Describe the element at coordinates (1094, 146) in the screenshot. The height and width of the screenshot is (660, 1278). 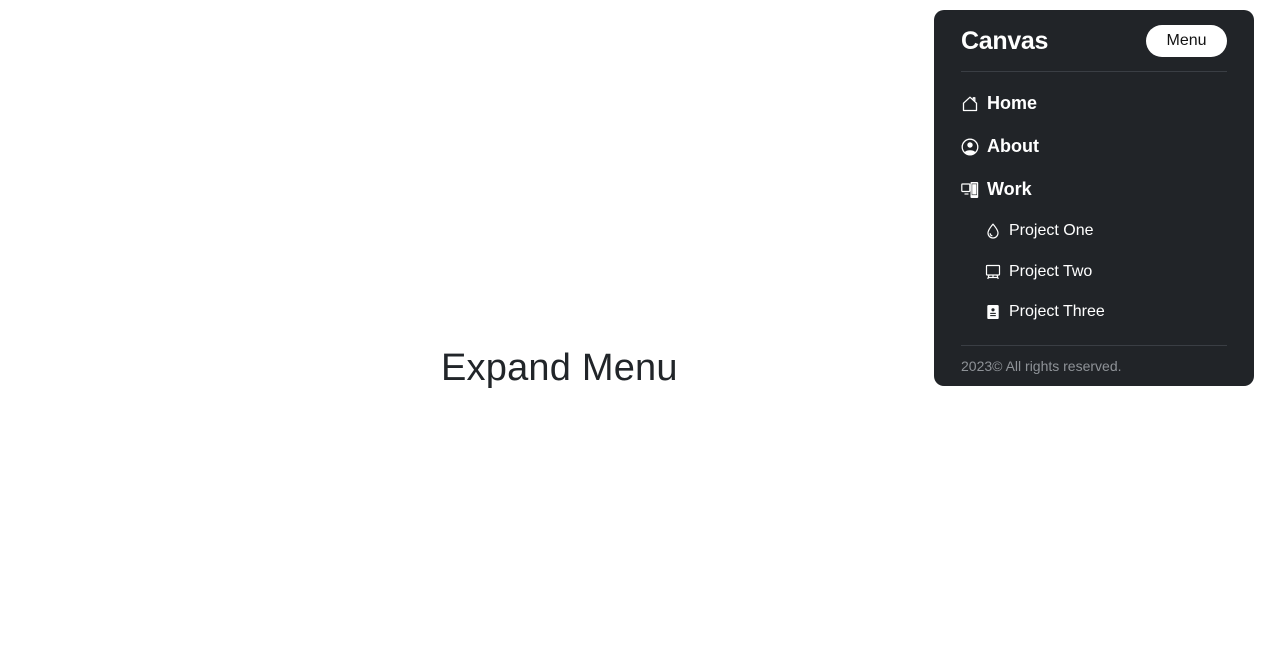
I see `nav-item-about: About` at that location.